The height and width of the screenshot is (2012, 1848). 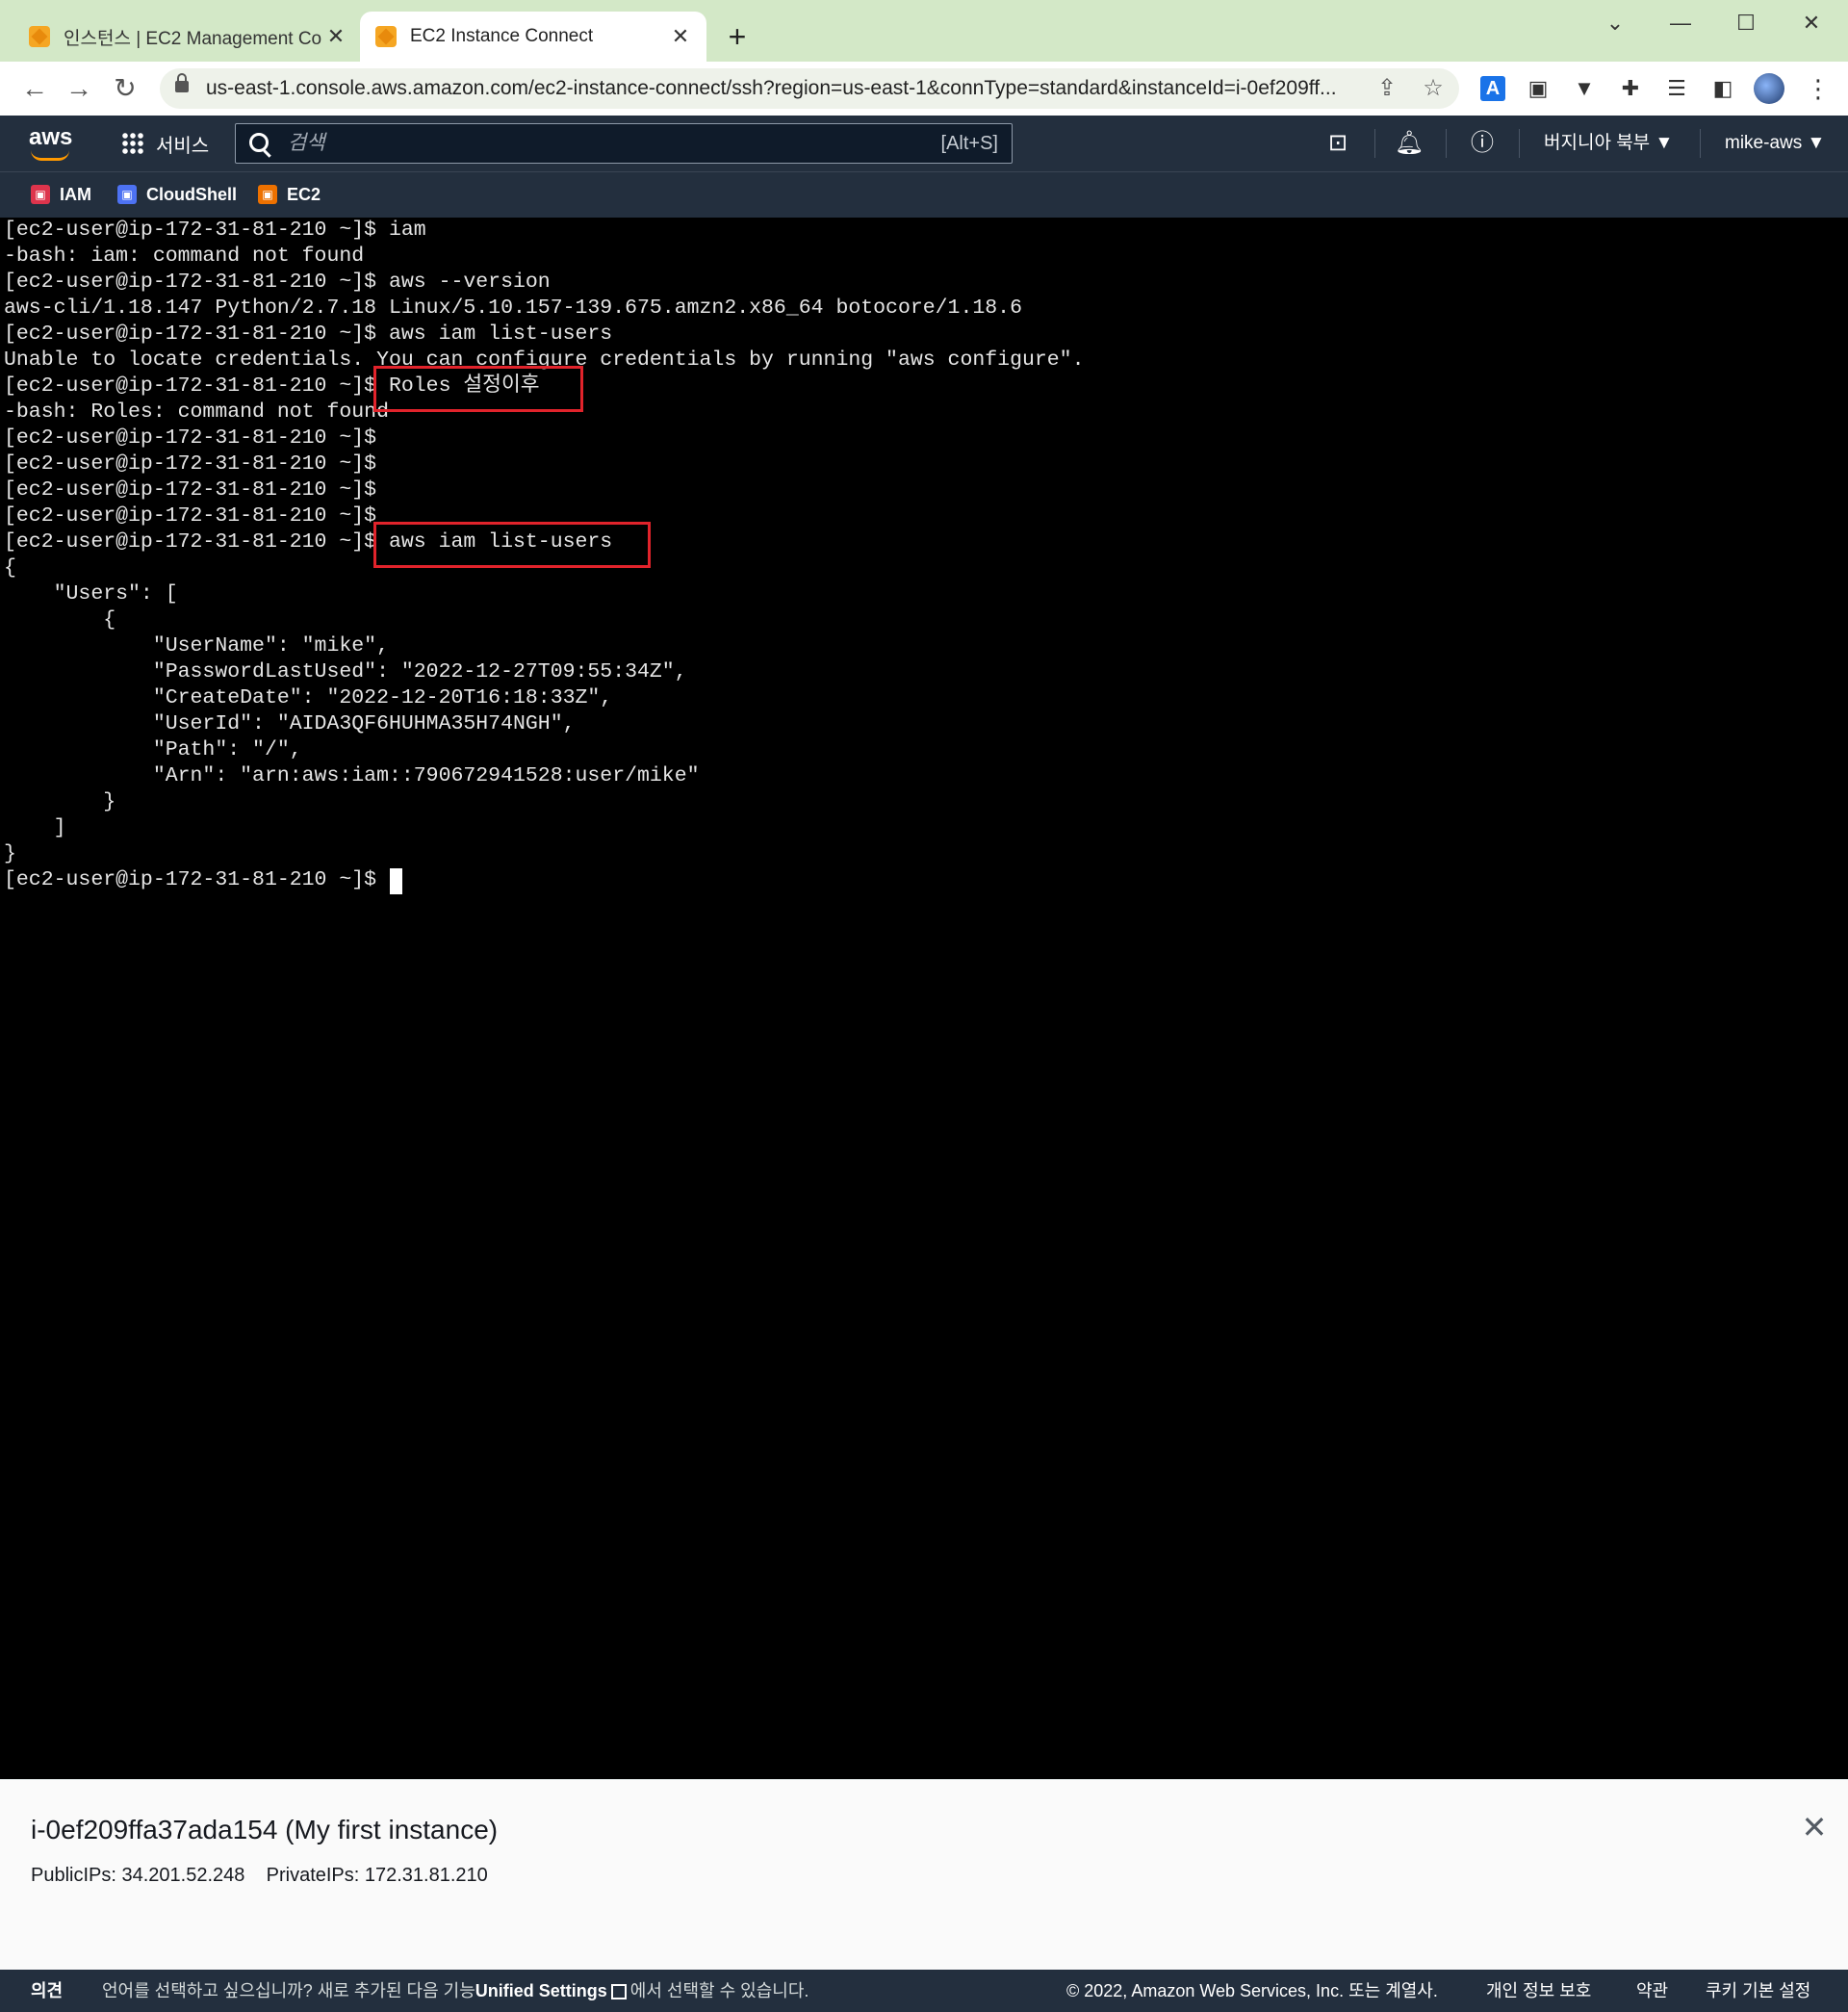 I want to click on help-icon: ⓘ, so click(x=1482, y=144).